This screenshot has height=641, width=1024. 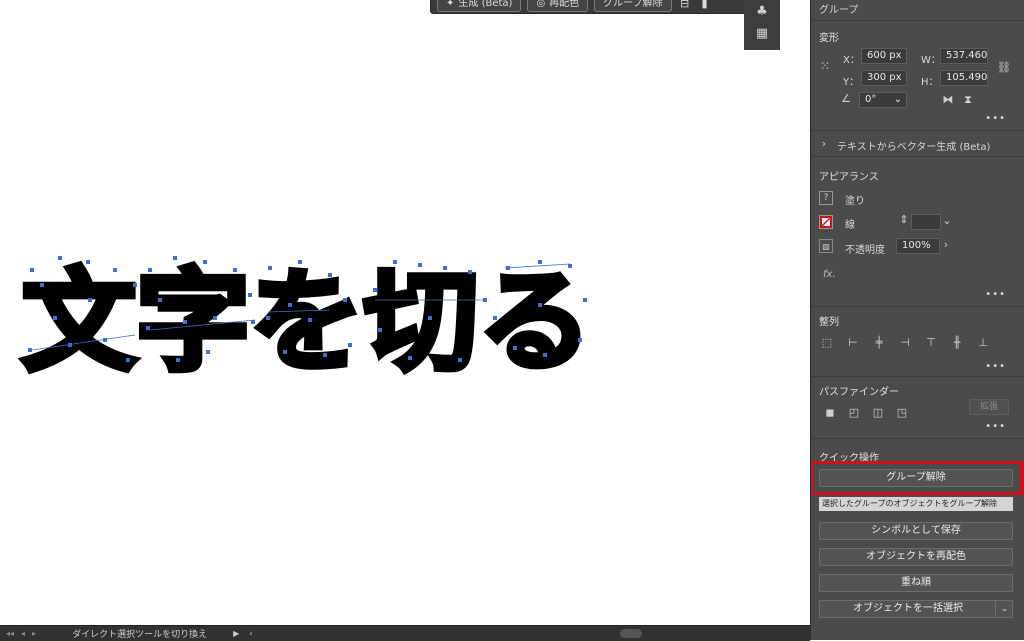 What do you see at coordinates (904, 221) in the screenshot?
I see `stroke-weight-stepper-icon: ⇕` at bounding box center [904, 221].